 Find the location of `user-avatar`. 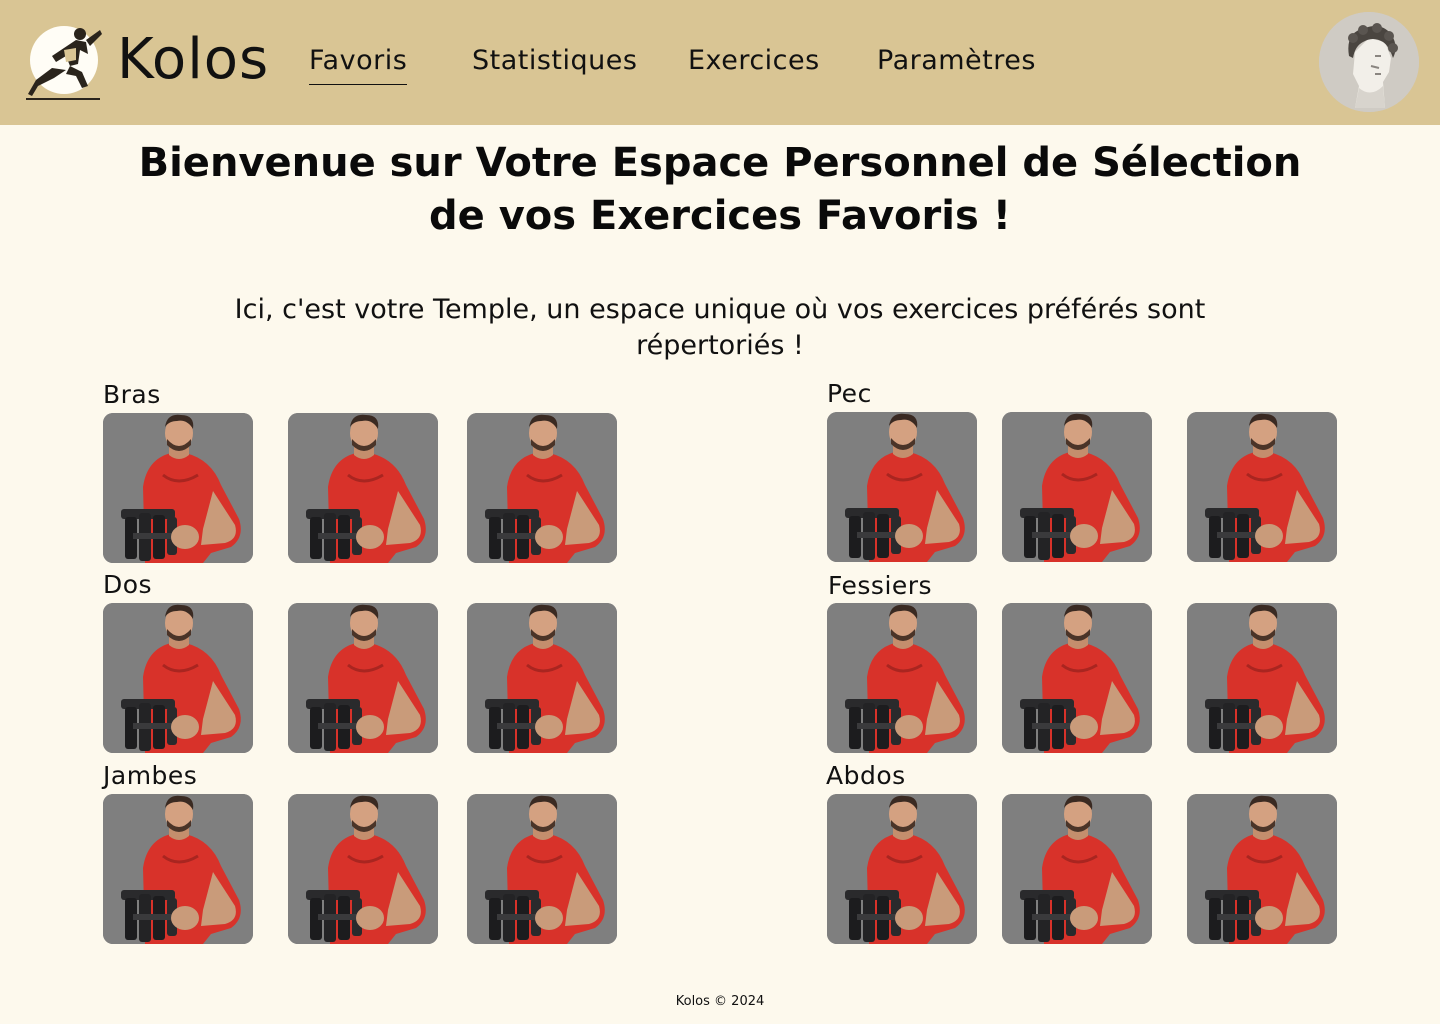

user-avatar is located at coordinates (1369, 62).